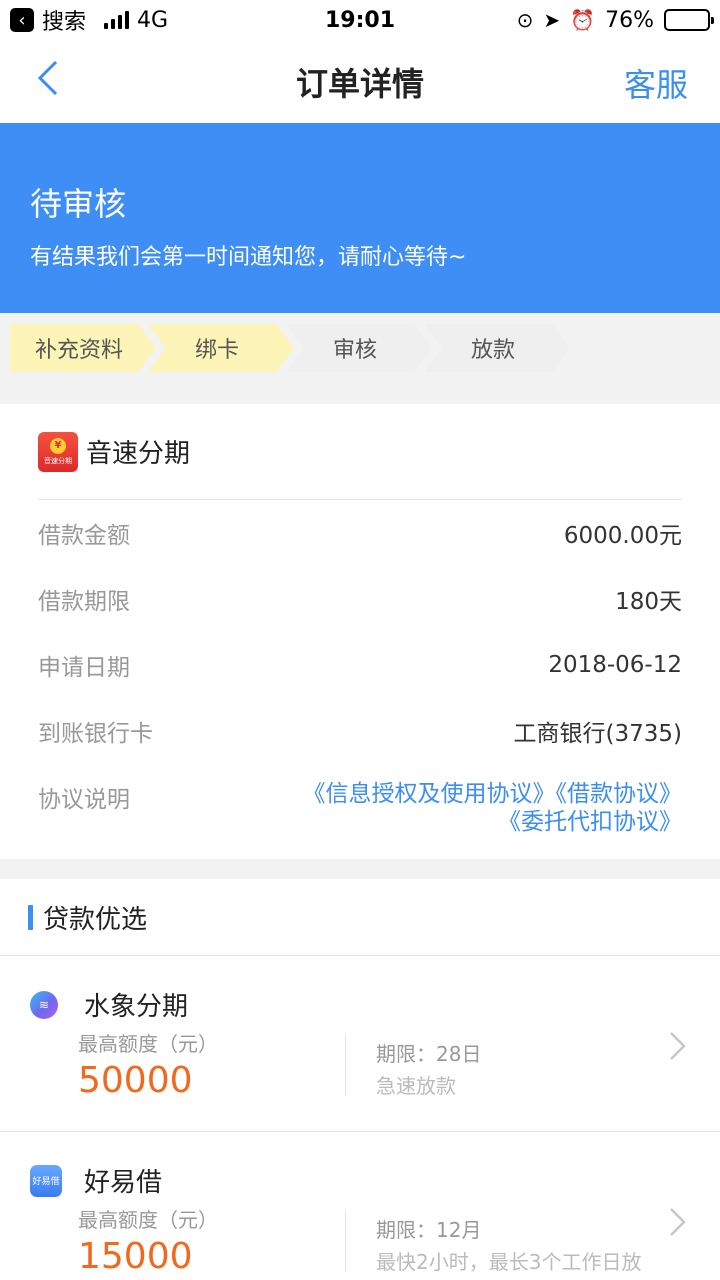 The height and width of the screenshot is (1280, 720). Describe the element at coordinates (429, 1230) in the screenshot. I see `loan-term: 期限：12月` at that location.